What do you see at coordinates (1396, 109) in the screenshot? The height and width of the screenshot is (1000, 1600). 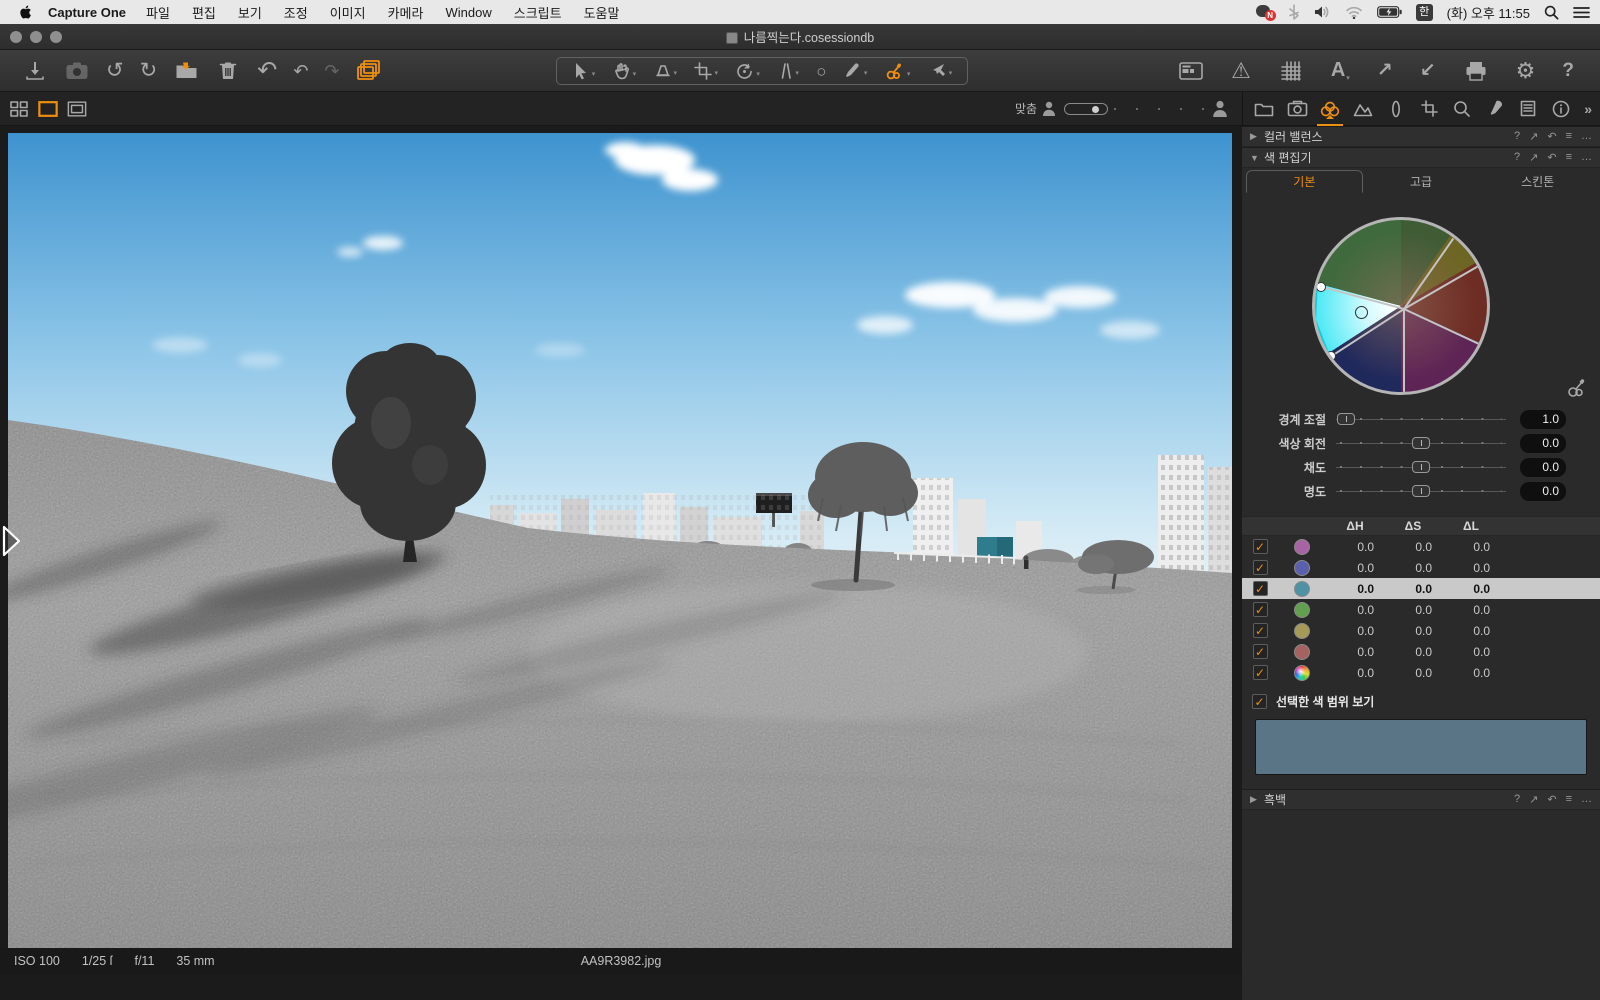 I see `tab-lens` at bounding box center [1396, 109].